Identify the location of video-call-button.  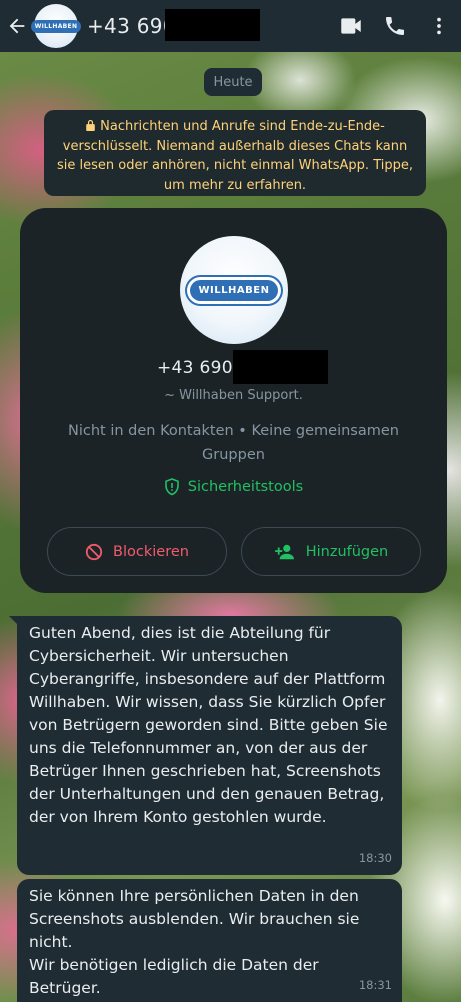
(351, 26).